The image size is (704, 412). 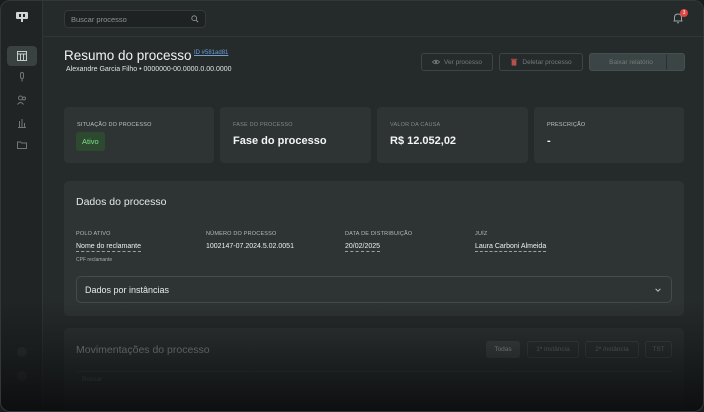 What do you see at coordinates (609, 135) in the screenshot?
I see `prescription-card: PRESCRIÇÃO -` at bounding box center [609, 135].